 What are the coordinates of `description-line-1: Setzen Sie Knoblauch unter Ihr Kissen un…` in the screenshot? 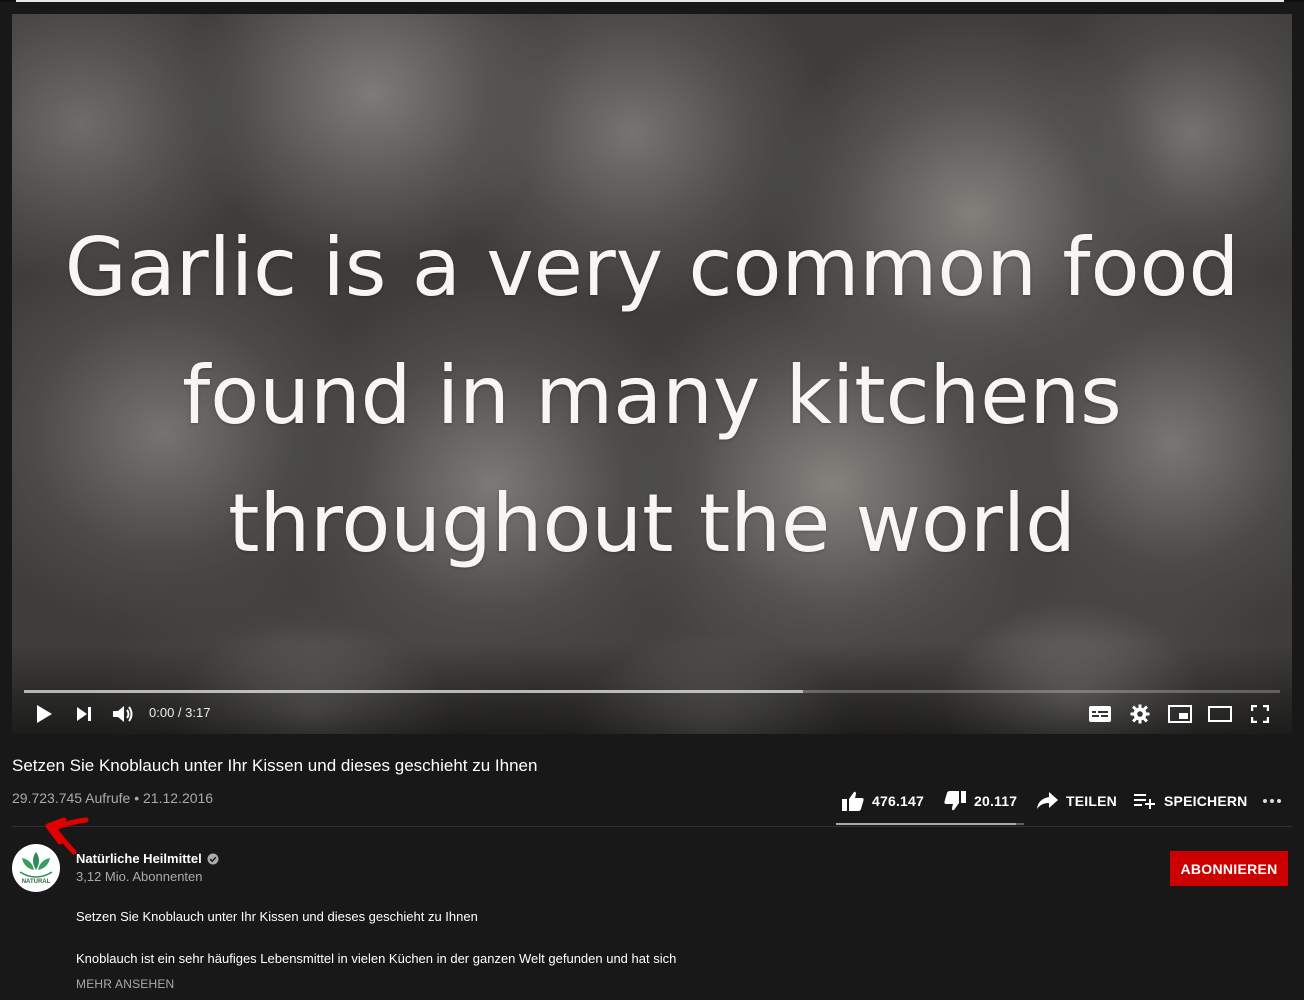 It's located at (277, 916).